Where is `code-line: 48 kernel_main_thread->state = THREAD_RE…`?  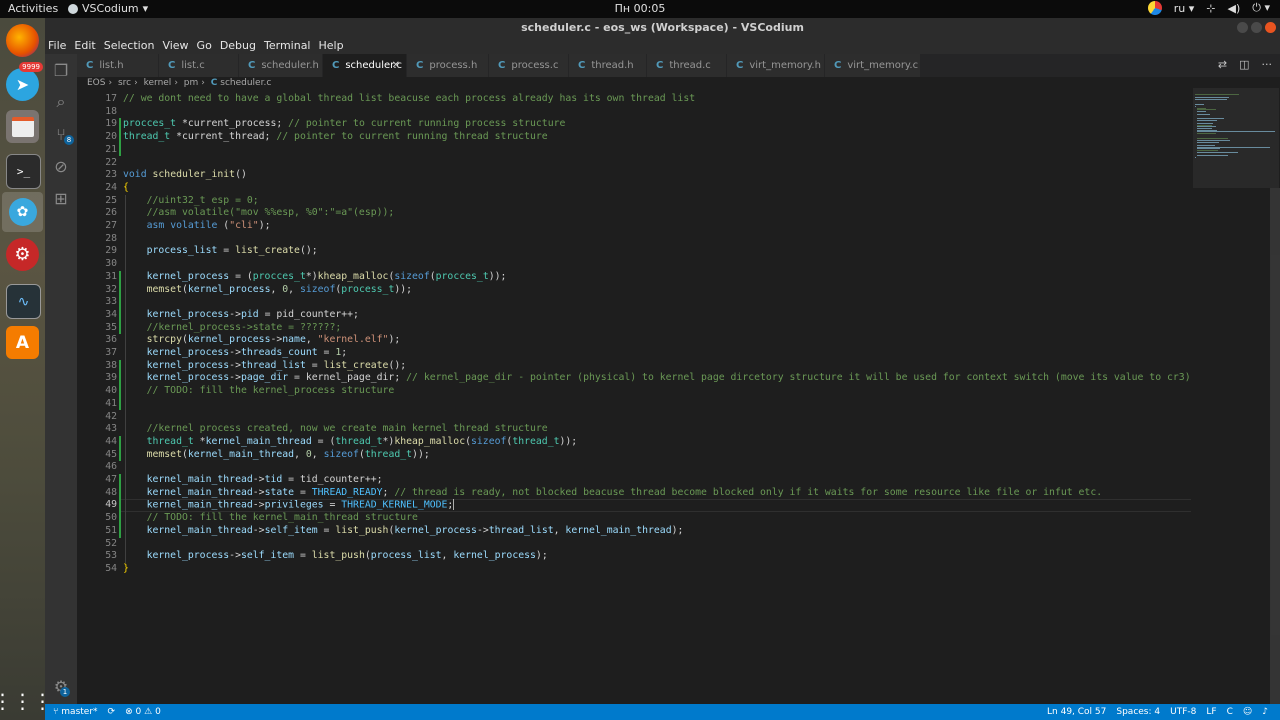
code-line: 48 kernel_main_thread->state = THREAD_RE… is located at coordinates (627, 493).